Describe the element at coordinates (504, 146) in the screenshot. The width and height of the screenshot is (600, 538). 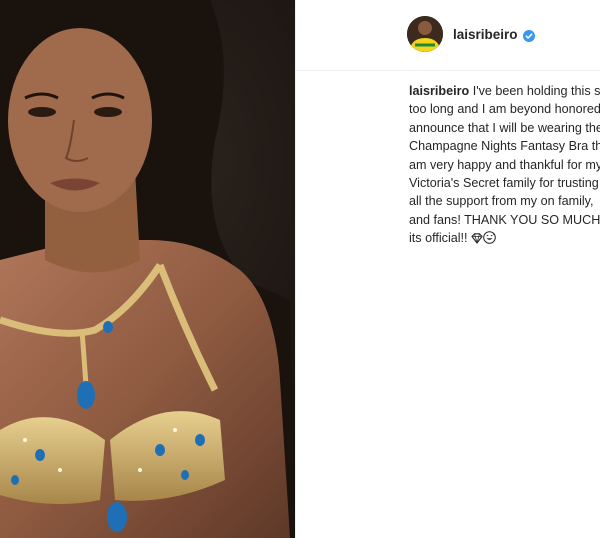
I see `caption-line: Champagne Nights Fantasy Bra thi` at that location.